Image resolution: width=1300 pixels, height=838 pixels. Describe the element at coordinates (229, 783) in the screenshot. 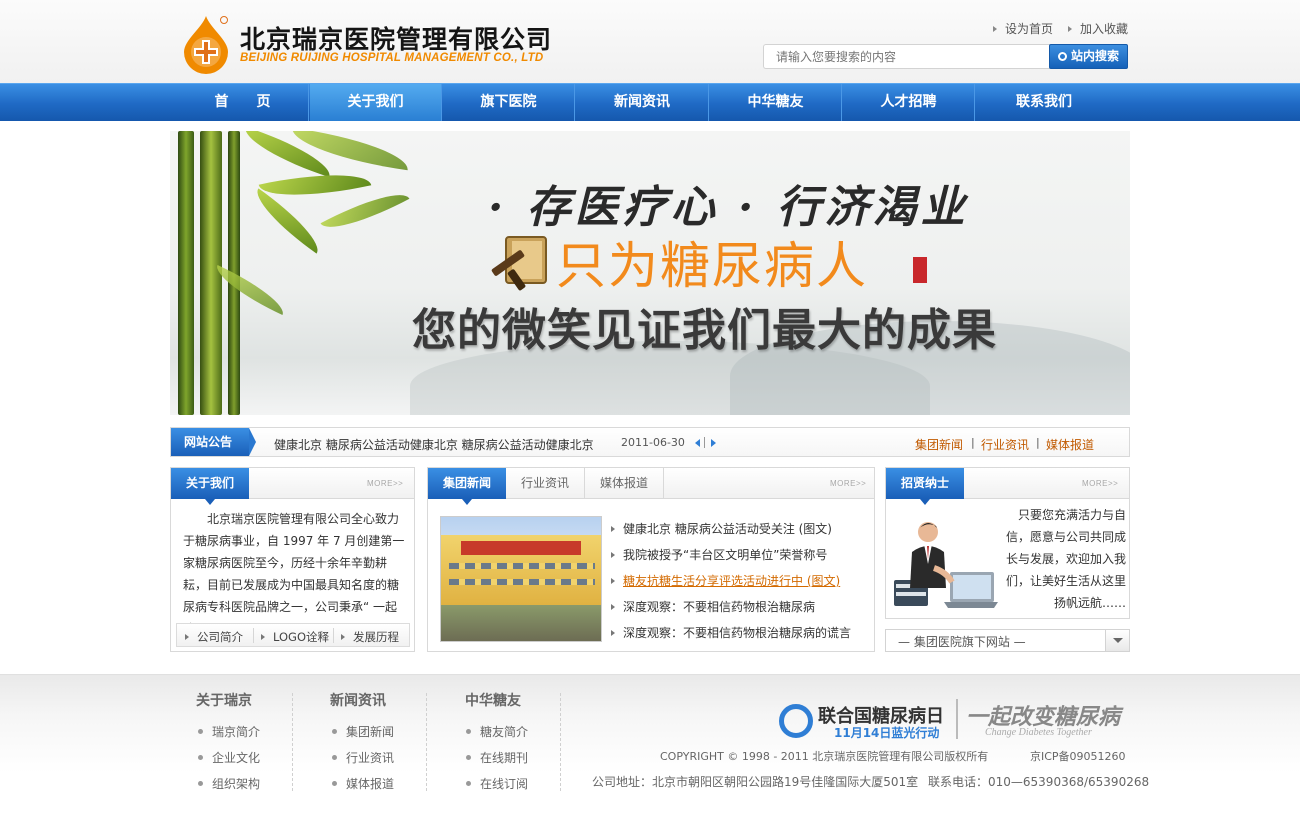

I see `footer-link: 组织架构` at that location.